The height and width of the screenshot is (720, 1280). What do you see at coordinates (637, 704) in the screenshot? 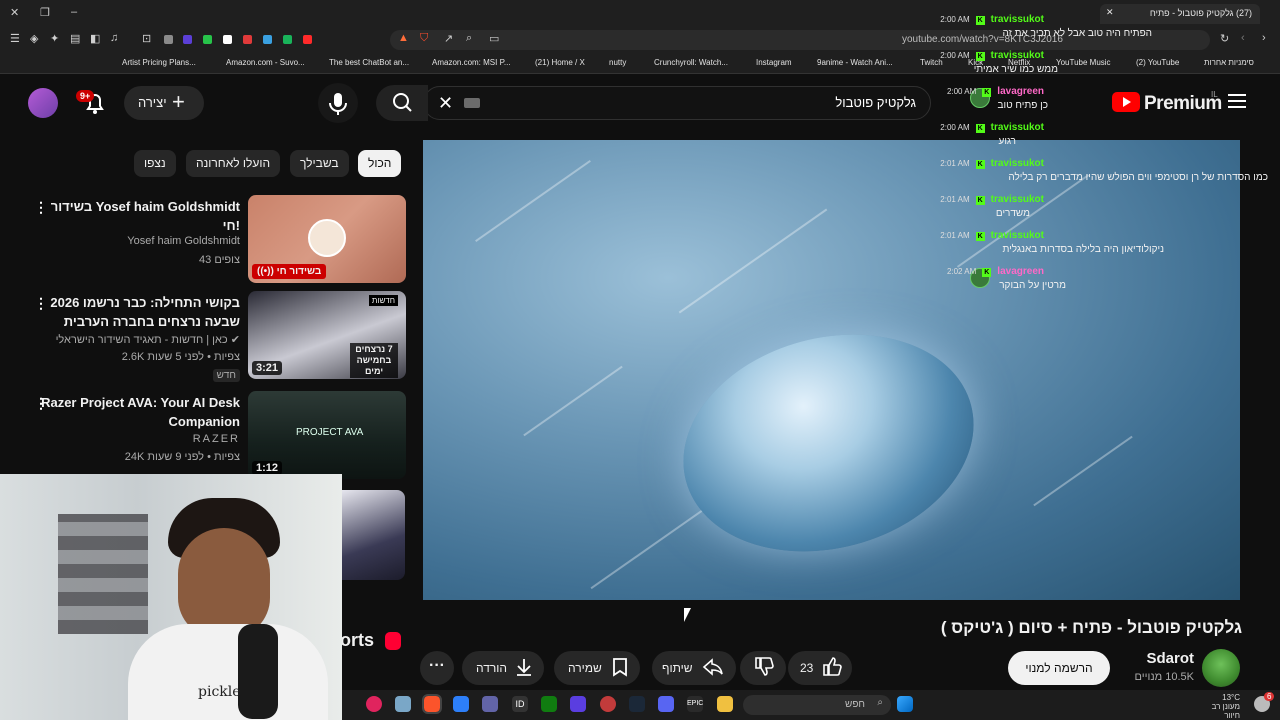
I see `steam-icon` at bounding box center [637, 704].